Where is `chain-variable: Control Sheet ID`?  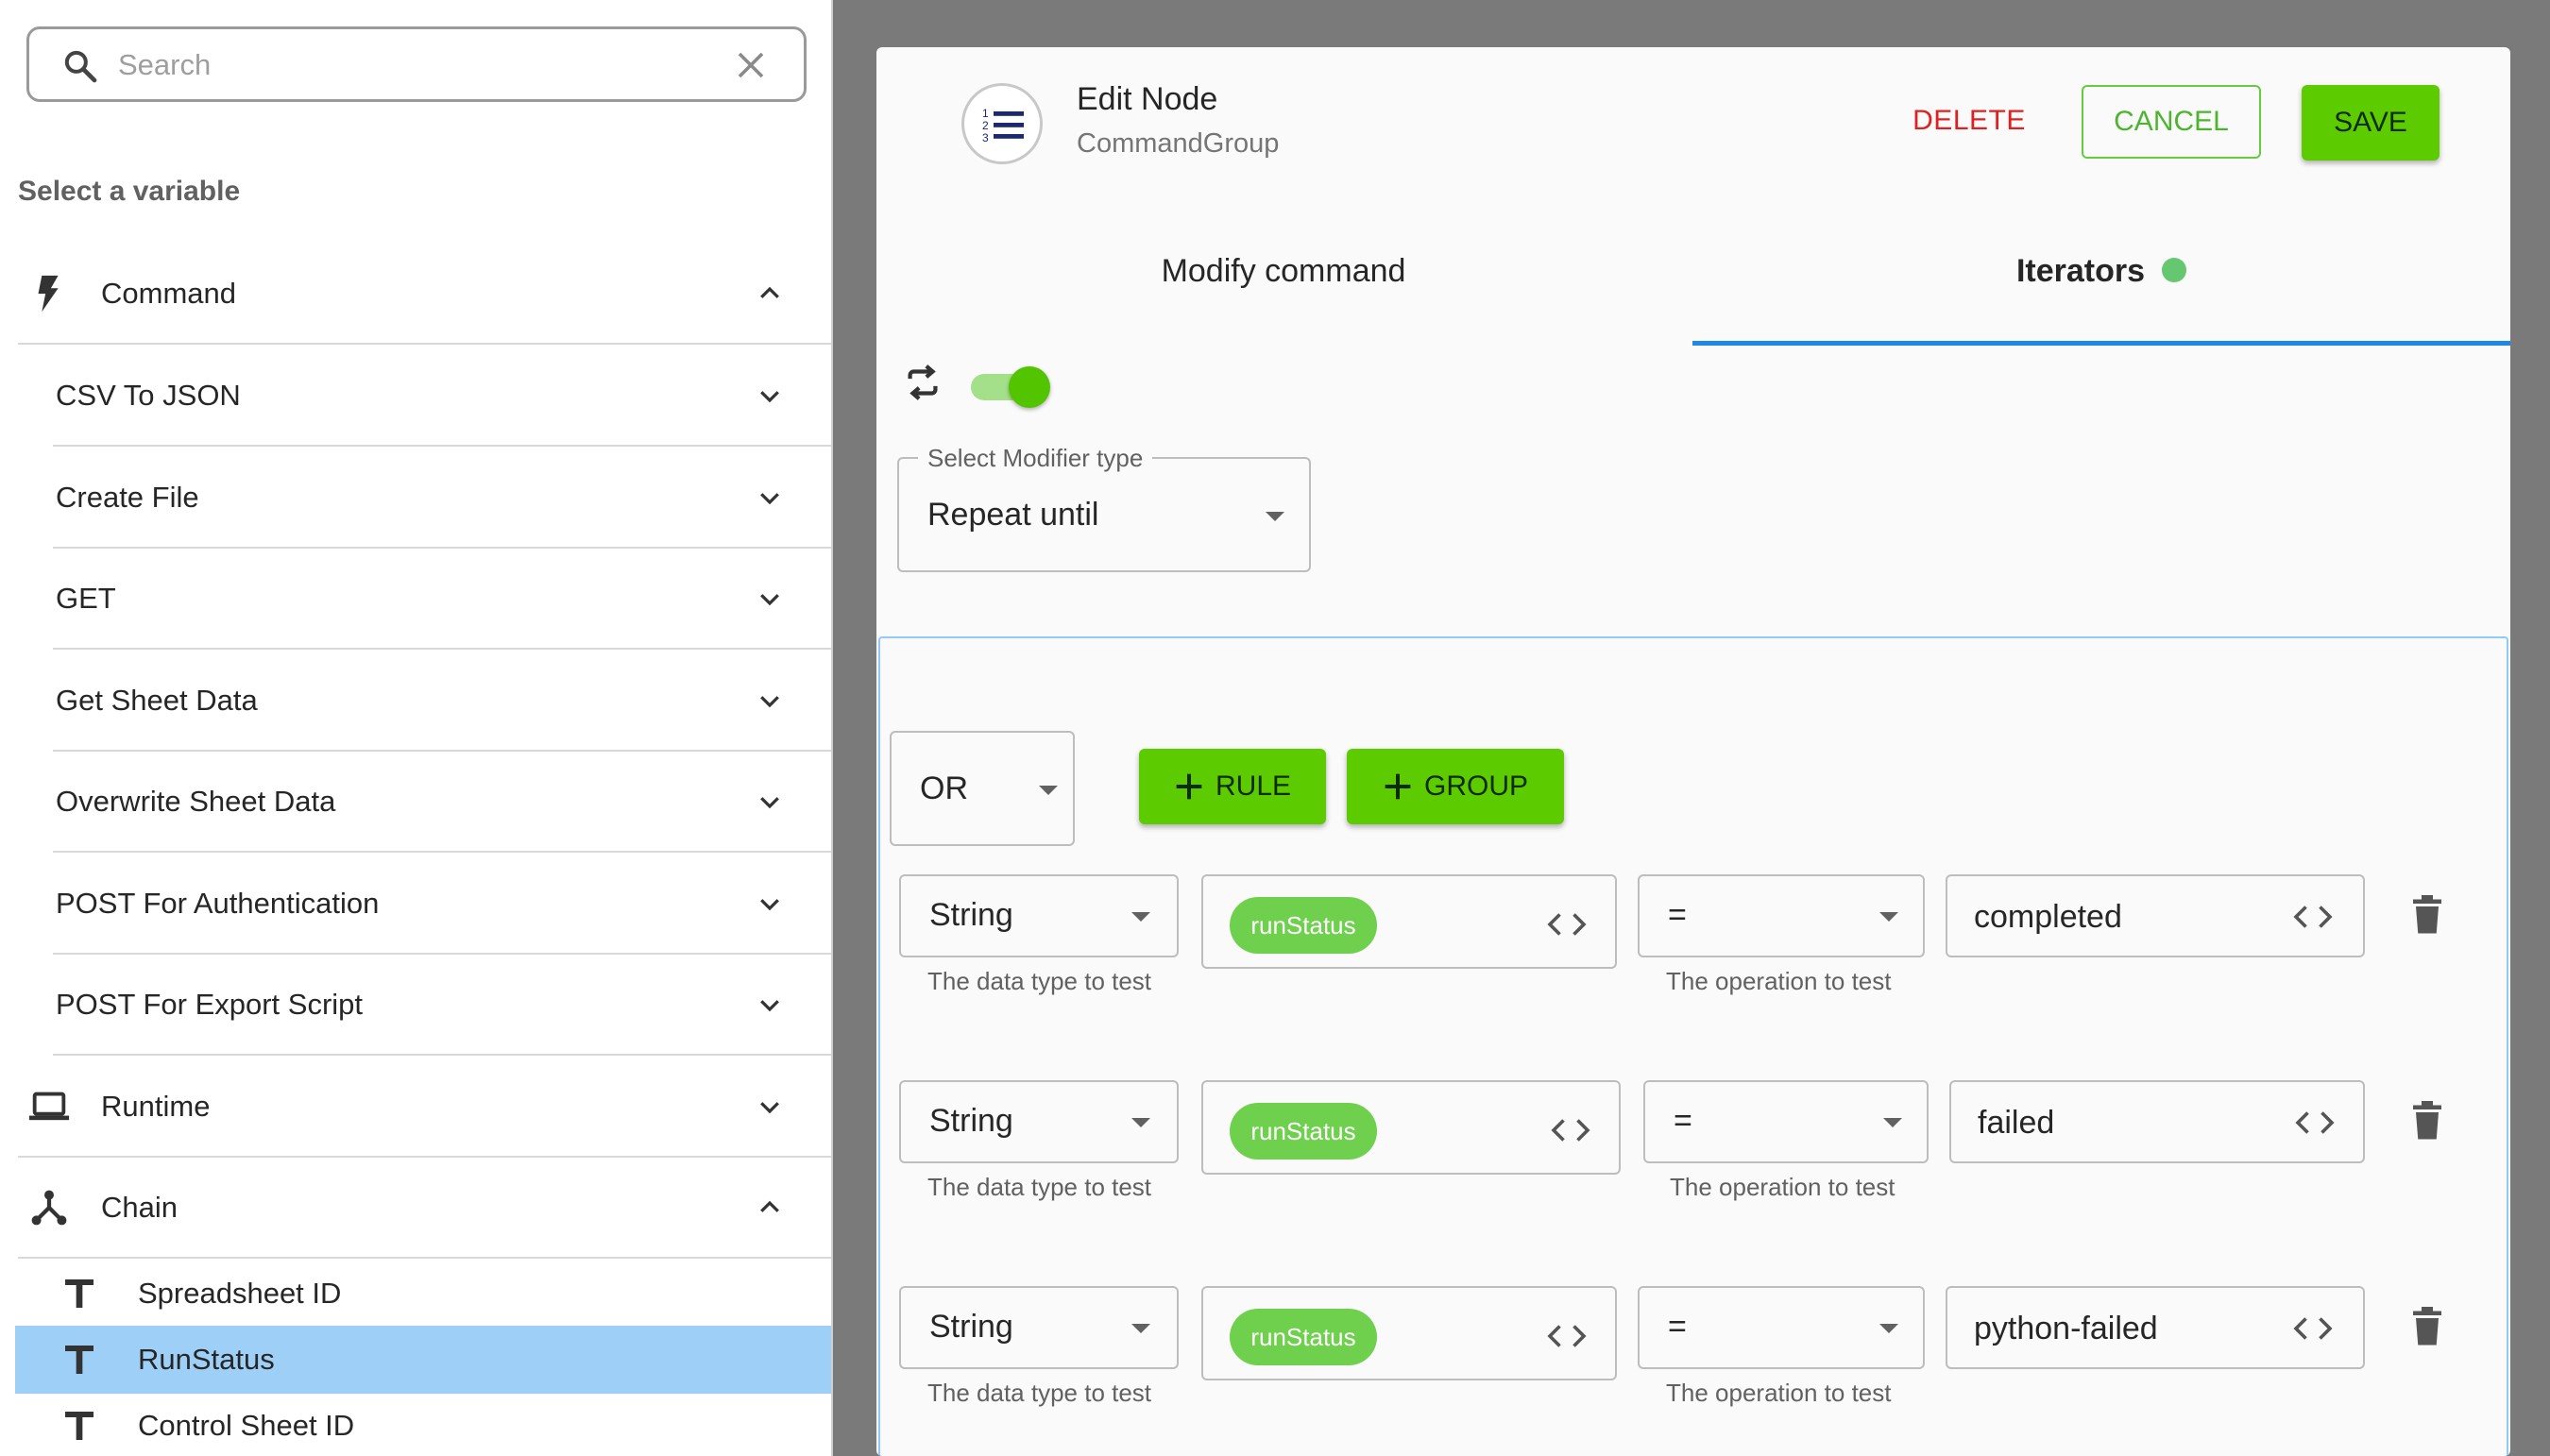
chain-variable: Control Sheet ID is located at coordinates (423, 1424).